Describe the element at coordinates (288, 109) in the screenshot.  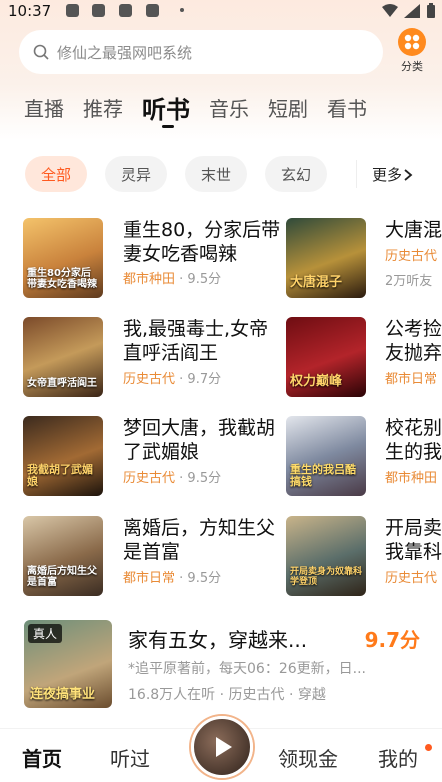
I see `tab-short-drama: 短剧` at that location.